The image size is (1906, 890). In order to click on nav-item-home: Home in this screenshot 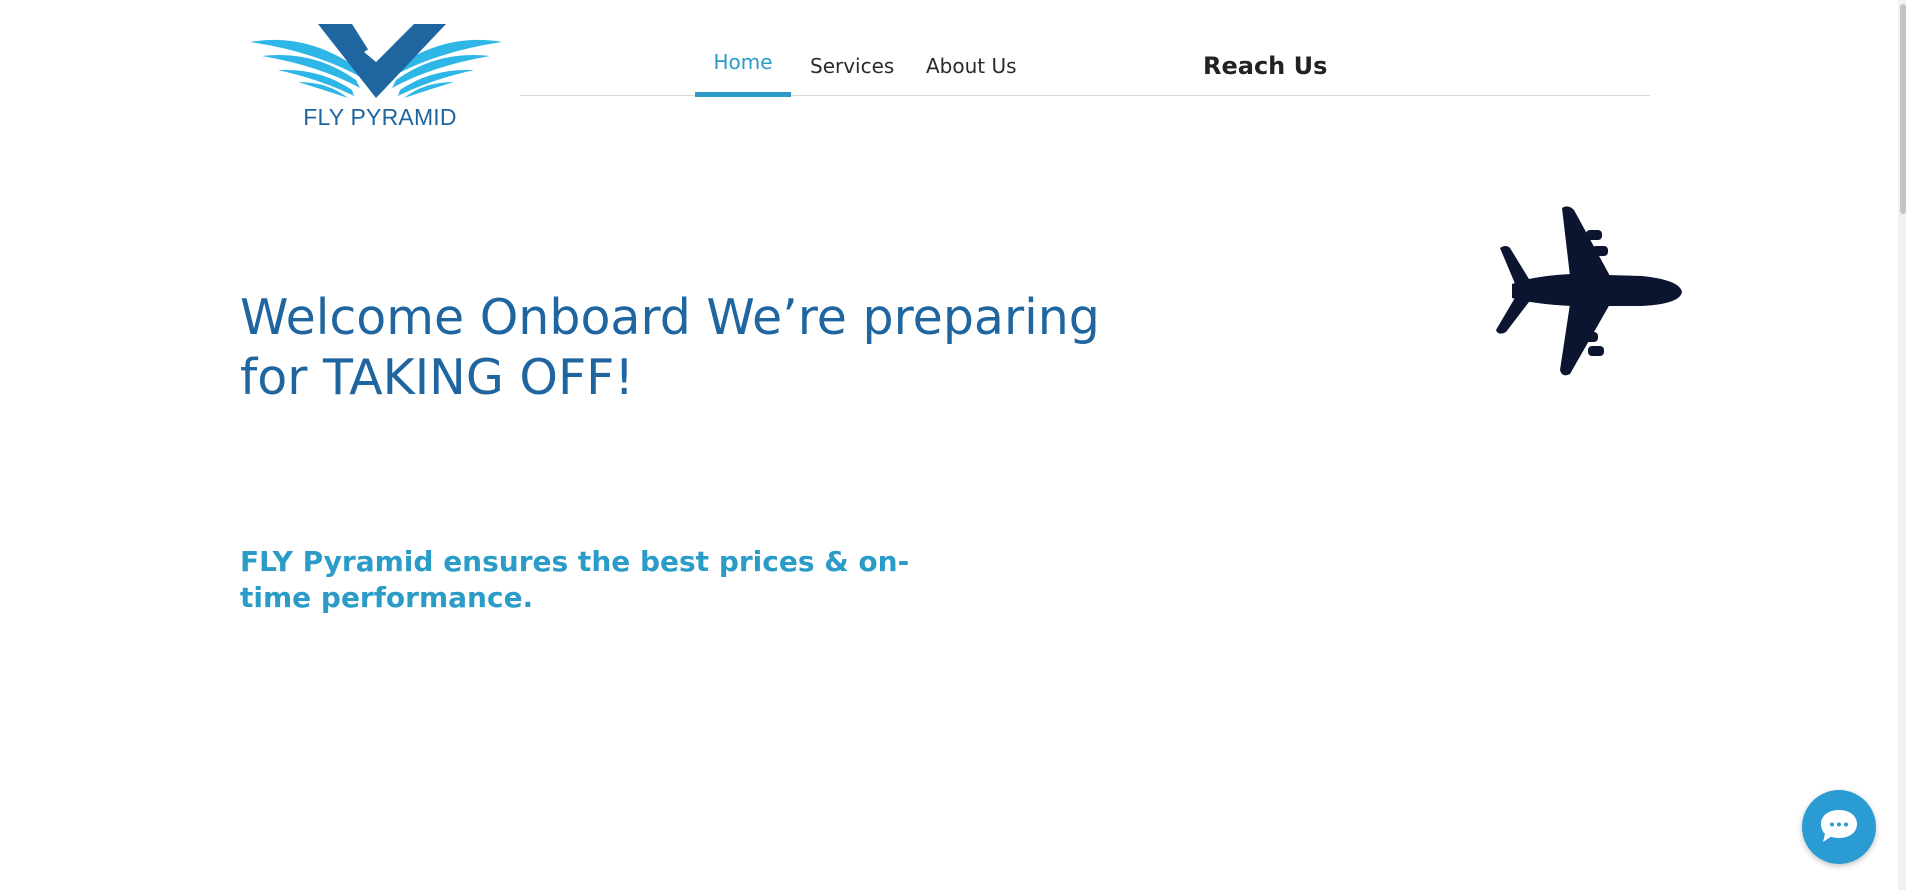, I will do `click(743, 62)`.